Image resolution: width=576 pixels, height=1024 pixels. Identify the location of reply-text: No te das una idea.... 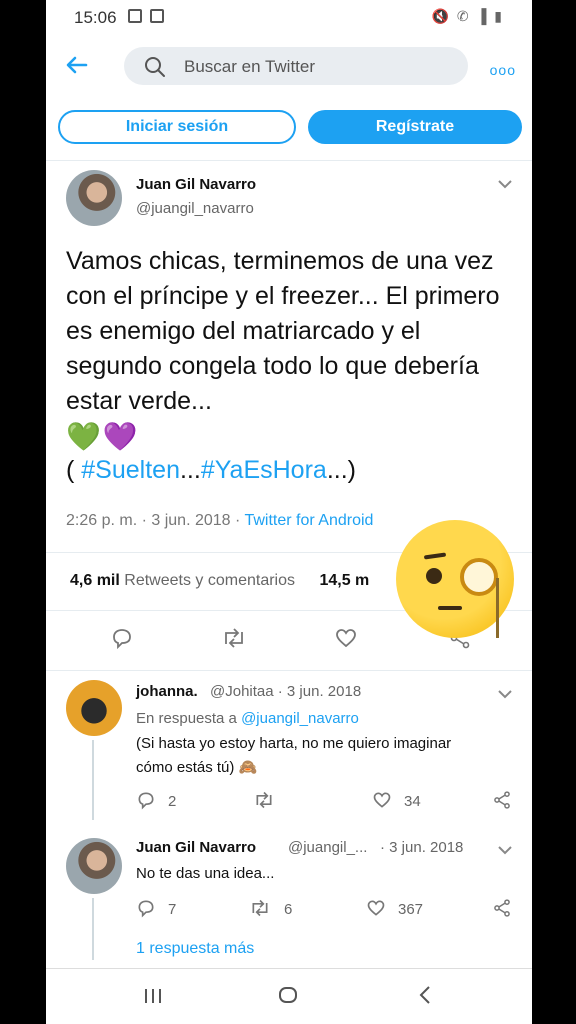
(205, 873).